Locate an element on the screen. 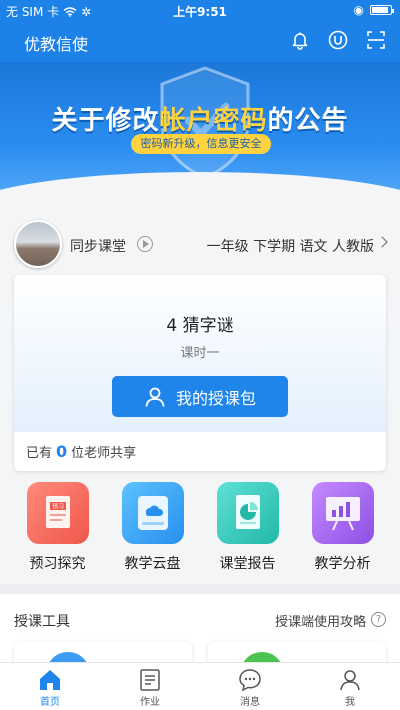 Image resolution: width=400 pixels, height=710 pixels. sync-classroom-label: 同步课堂 is located at coordinates (98, 246).